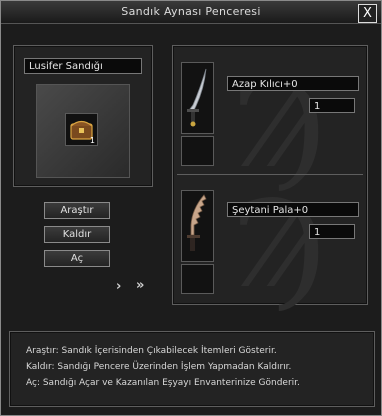  What do you see at coordinates (293, 209) in the screenshot?
I see `item-name-field: Şeytani Pala+0` at bounding box center [293, 209].